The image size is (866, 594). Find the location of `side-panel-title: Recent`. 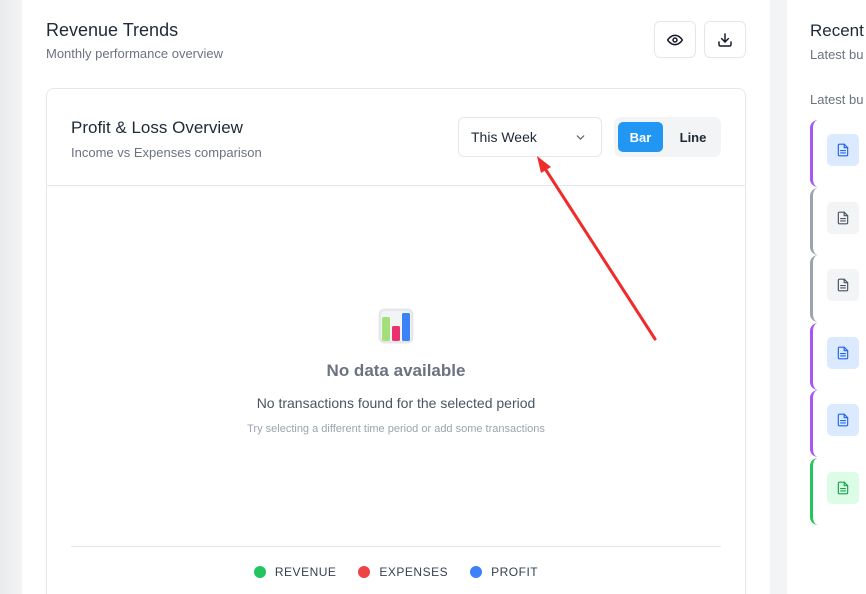

side-panel-title: Recent is located at coordinates (837, 30).